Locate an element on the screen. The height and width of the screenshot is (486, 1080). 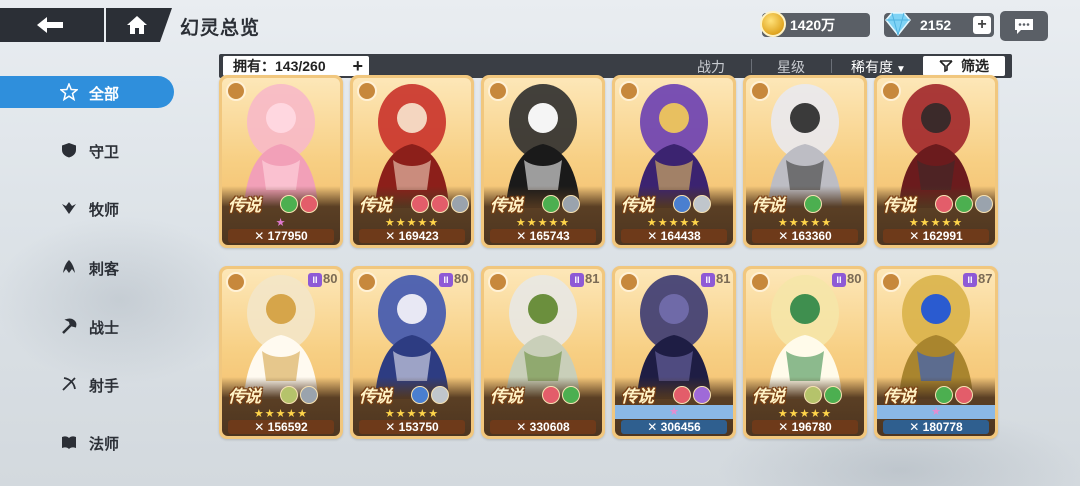
character-card: 传说 ★★★★★ ✕ 163360 is located at coordinates (805, 161).